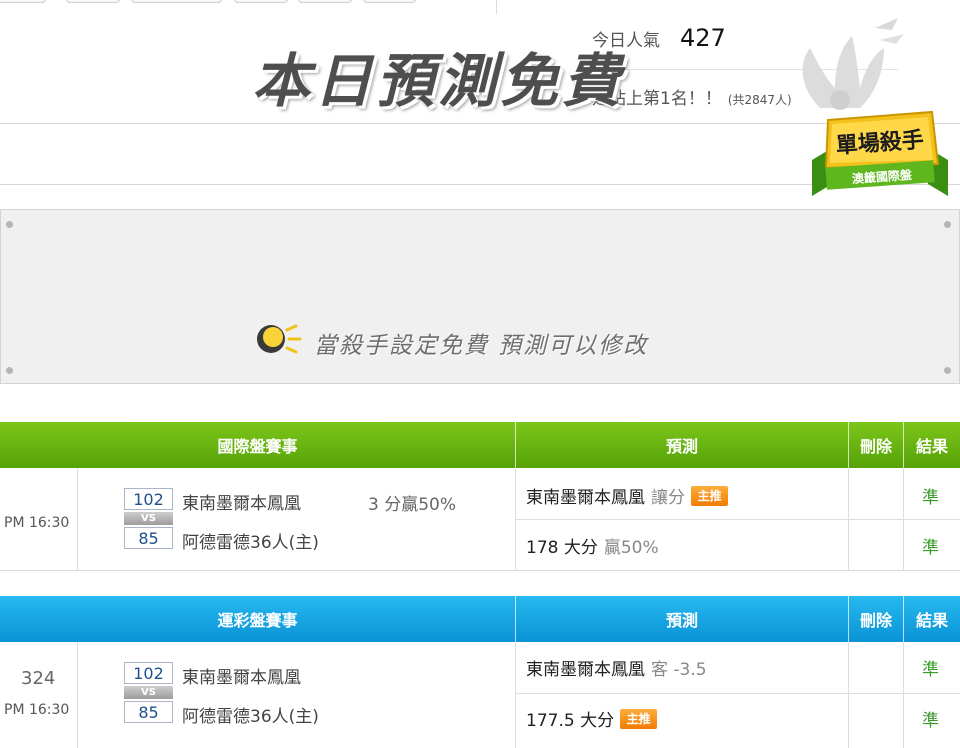 This screenshot has height=748, width=960. I want to click on prediction-row-2: 177.5 大分 主推, so click(592, 718).